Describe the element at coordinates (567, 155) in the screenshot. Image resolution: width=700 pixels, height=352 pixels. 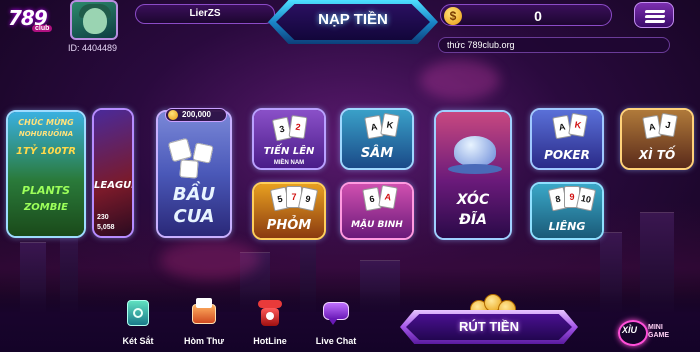
I see `poker-title: POKER` at that location.